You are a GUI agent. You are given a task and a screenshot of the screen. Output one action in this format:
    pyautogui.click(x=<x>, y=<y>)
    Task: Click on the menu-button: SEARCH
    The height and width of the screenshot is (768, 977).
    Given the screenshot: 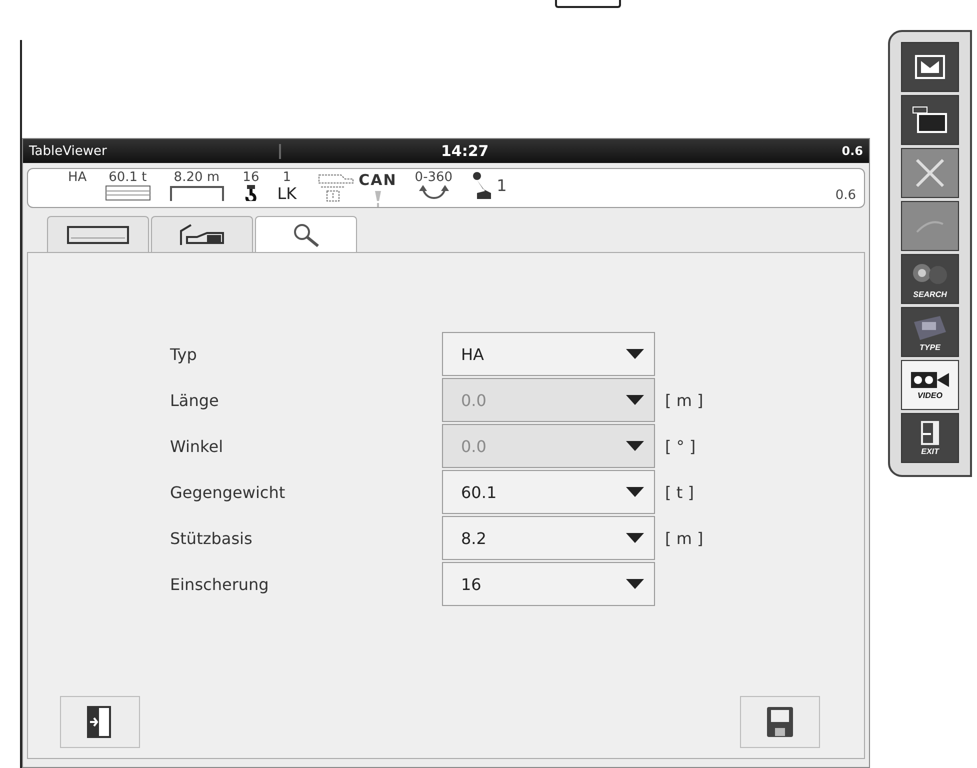 What is the action you would take?
    pyautogui.click(x=930, y=279)
    